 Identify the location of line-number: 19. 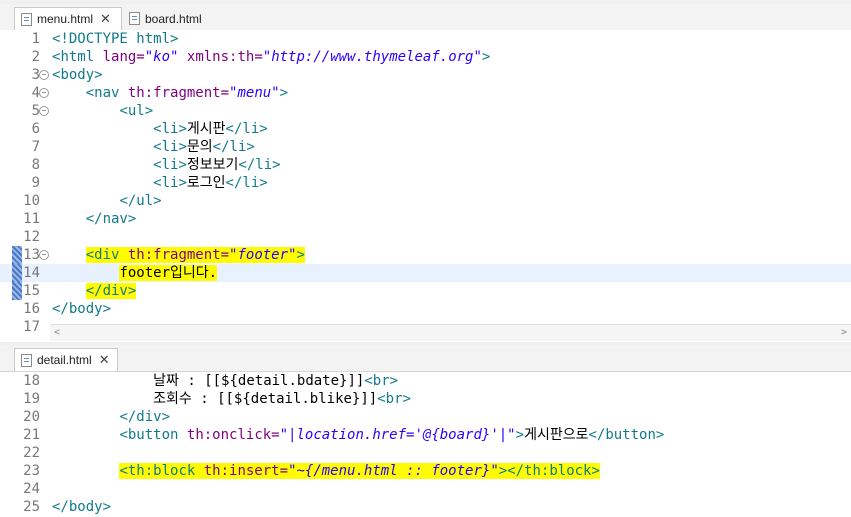
(31, 399).